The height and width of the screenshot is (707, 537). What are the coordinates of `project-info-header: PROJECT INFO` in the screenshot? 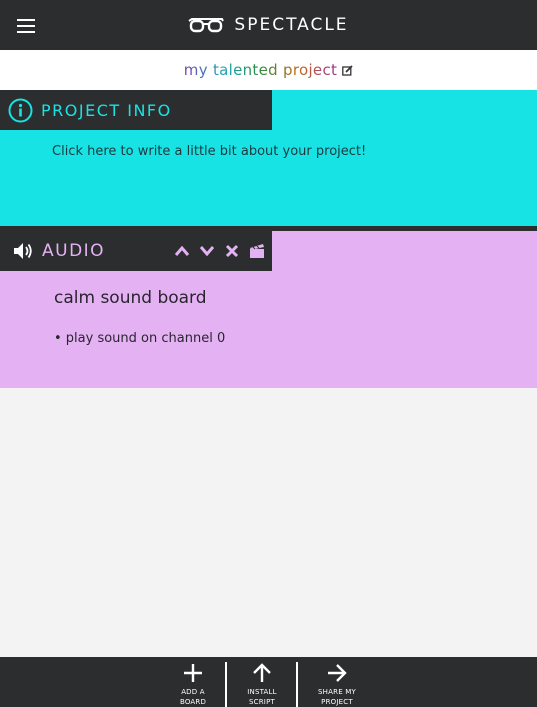 It's located at (136, 110).